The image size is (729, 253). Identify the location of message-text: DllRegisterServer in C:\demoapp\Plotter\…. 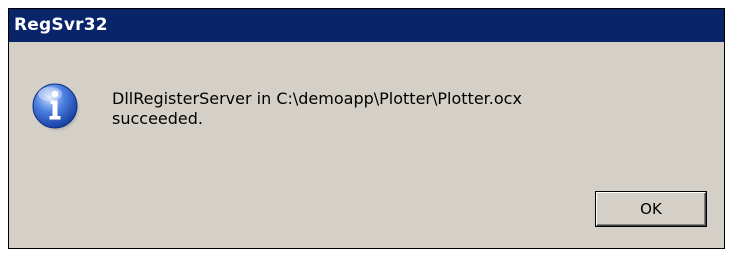
(317, 109).